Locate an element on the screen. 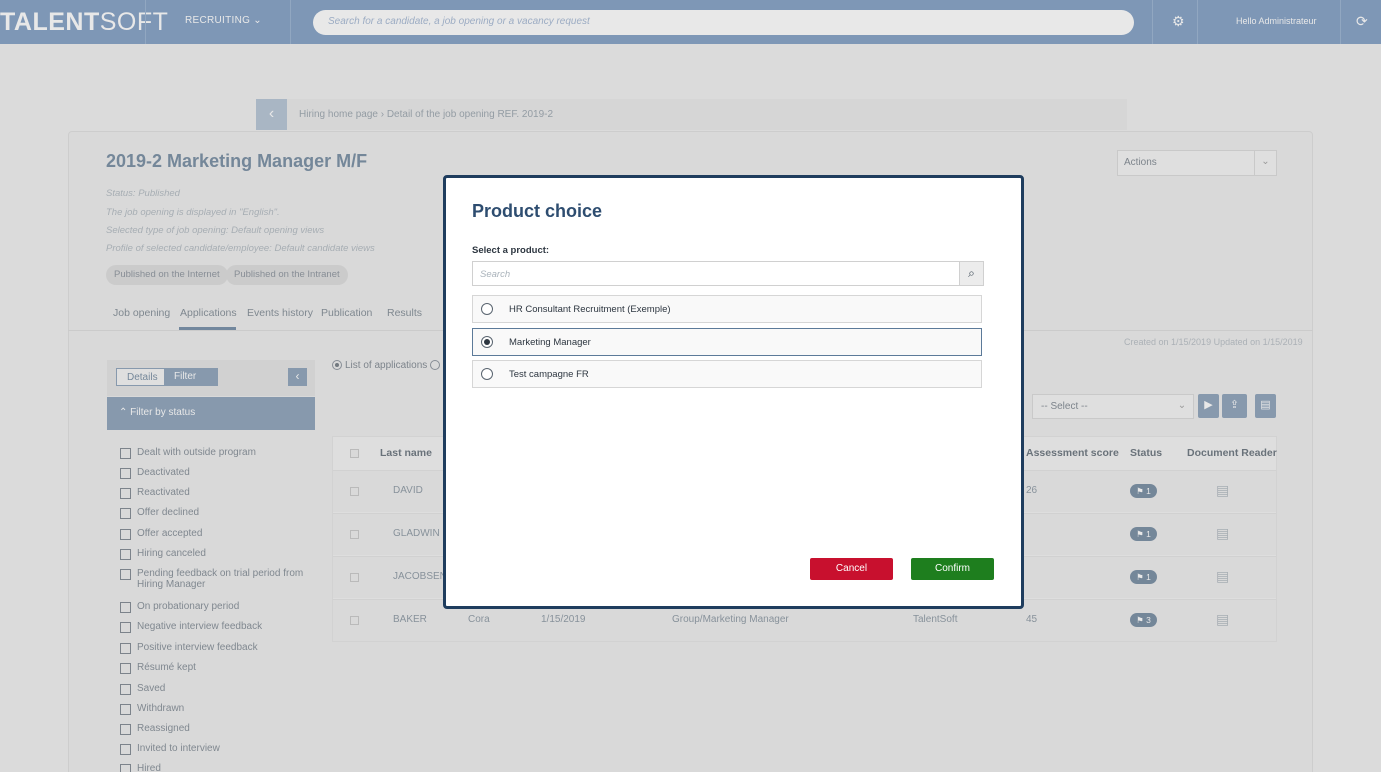 The image size is (1381, 772). product-option-label: Test campagne FR is located at coordinates (549, 374).